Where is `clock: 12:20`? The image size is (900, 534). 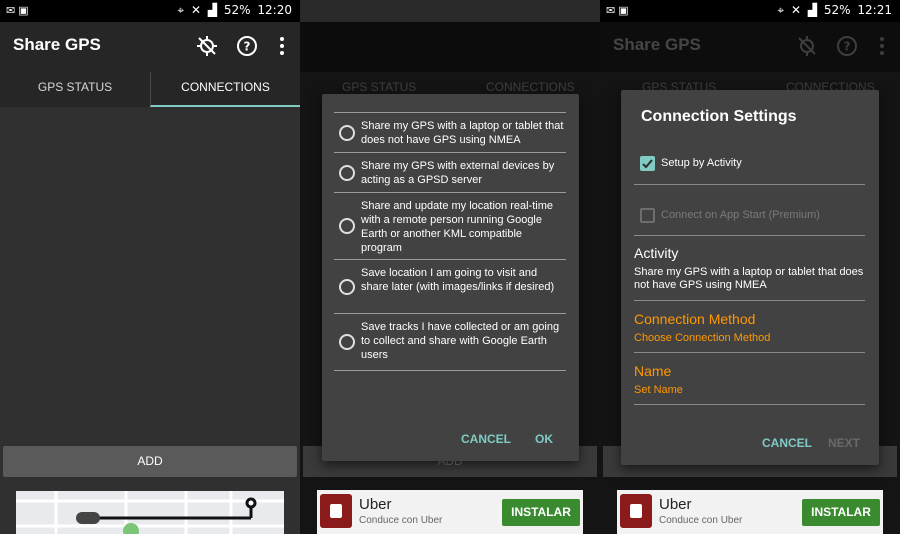
clock: 12:20 is located at coordinates (274, 10).